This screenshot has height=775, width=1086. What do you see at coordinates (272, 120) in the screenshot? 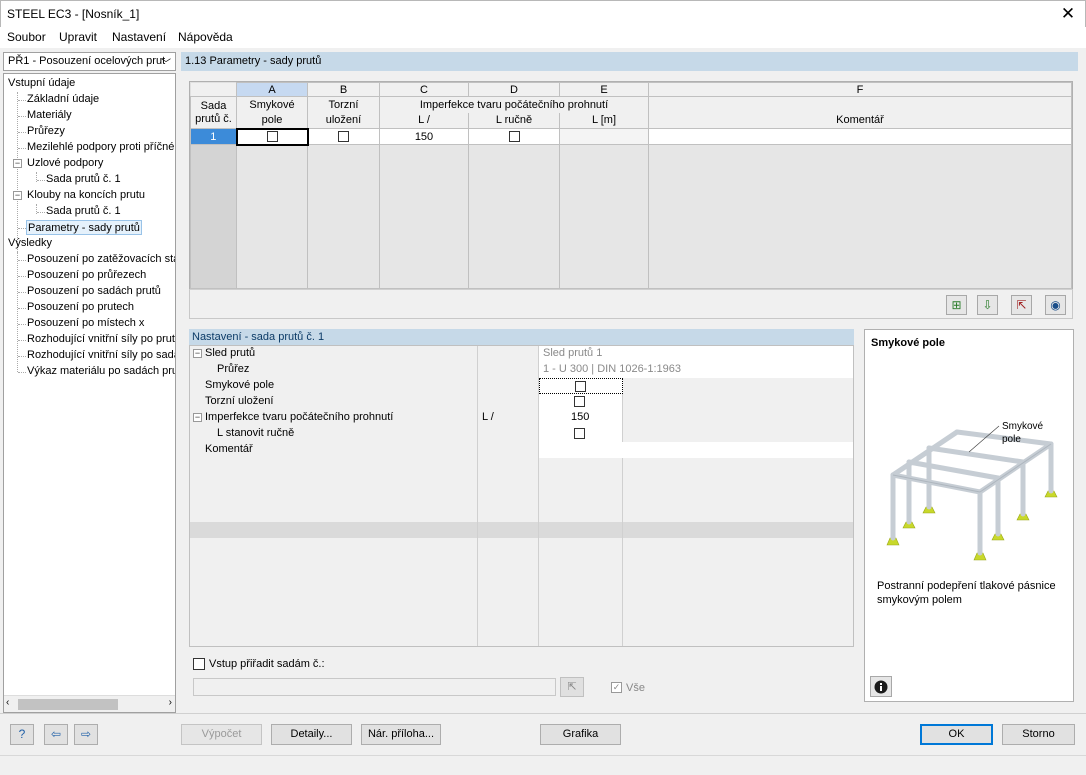
I see `col-a-header-bottom: pole` at bounding box center [272, 120].